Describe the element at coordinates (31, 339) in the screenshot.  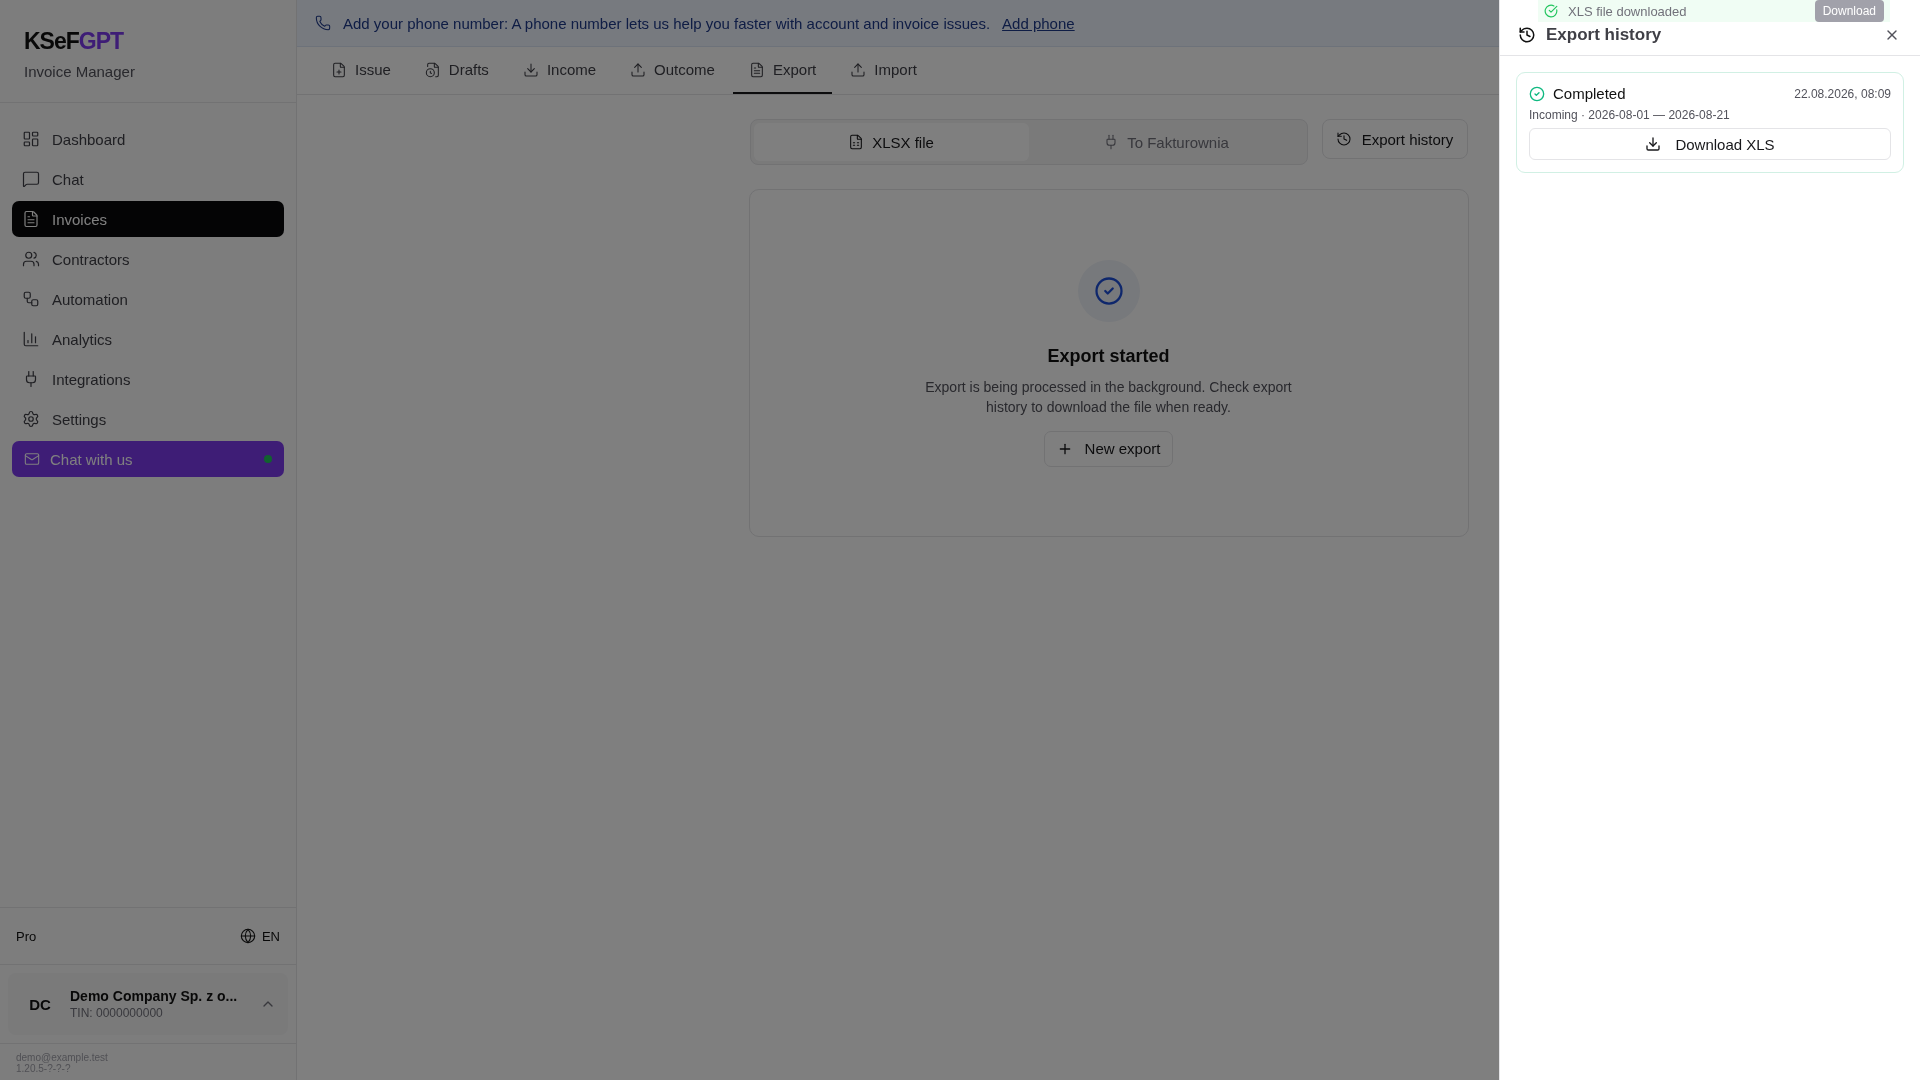
I see `bar-chart-icon` at that location.